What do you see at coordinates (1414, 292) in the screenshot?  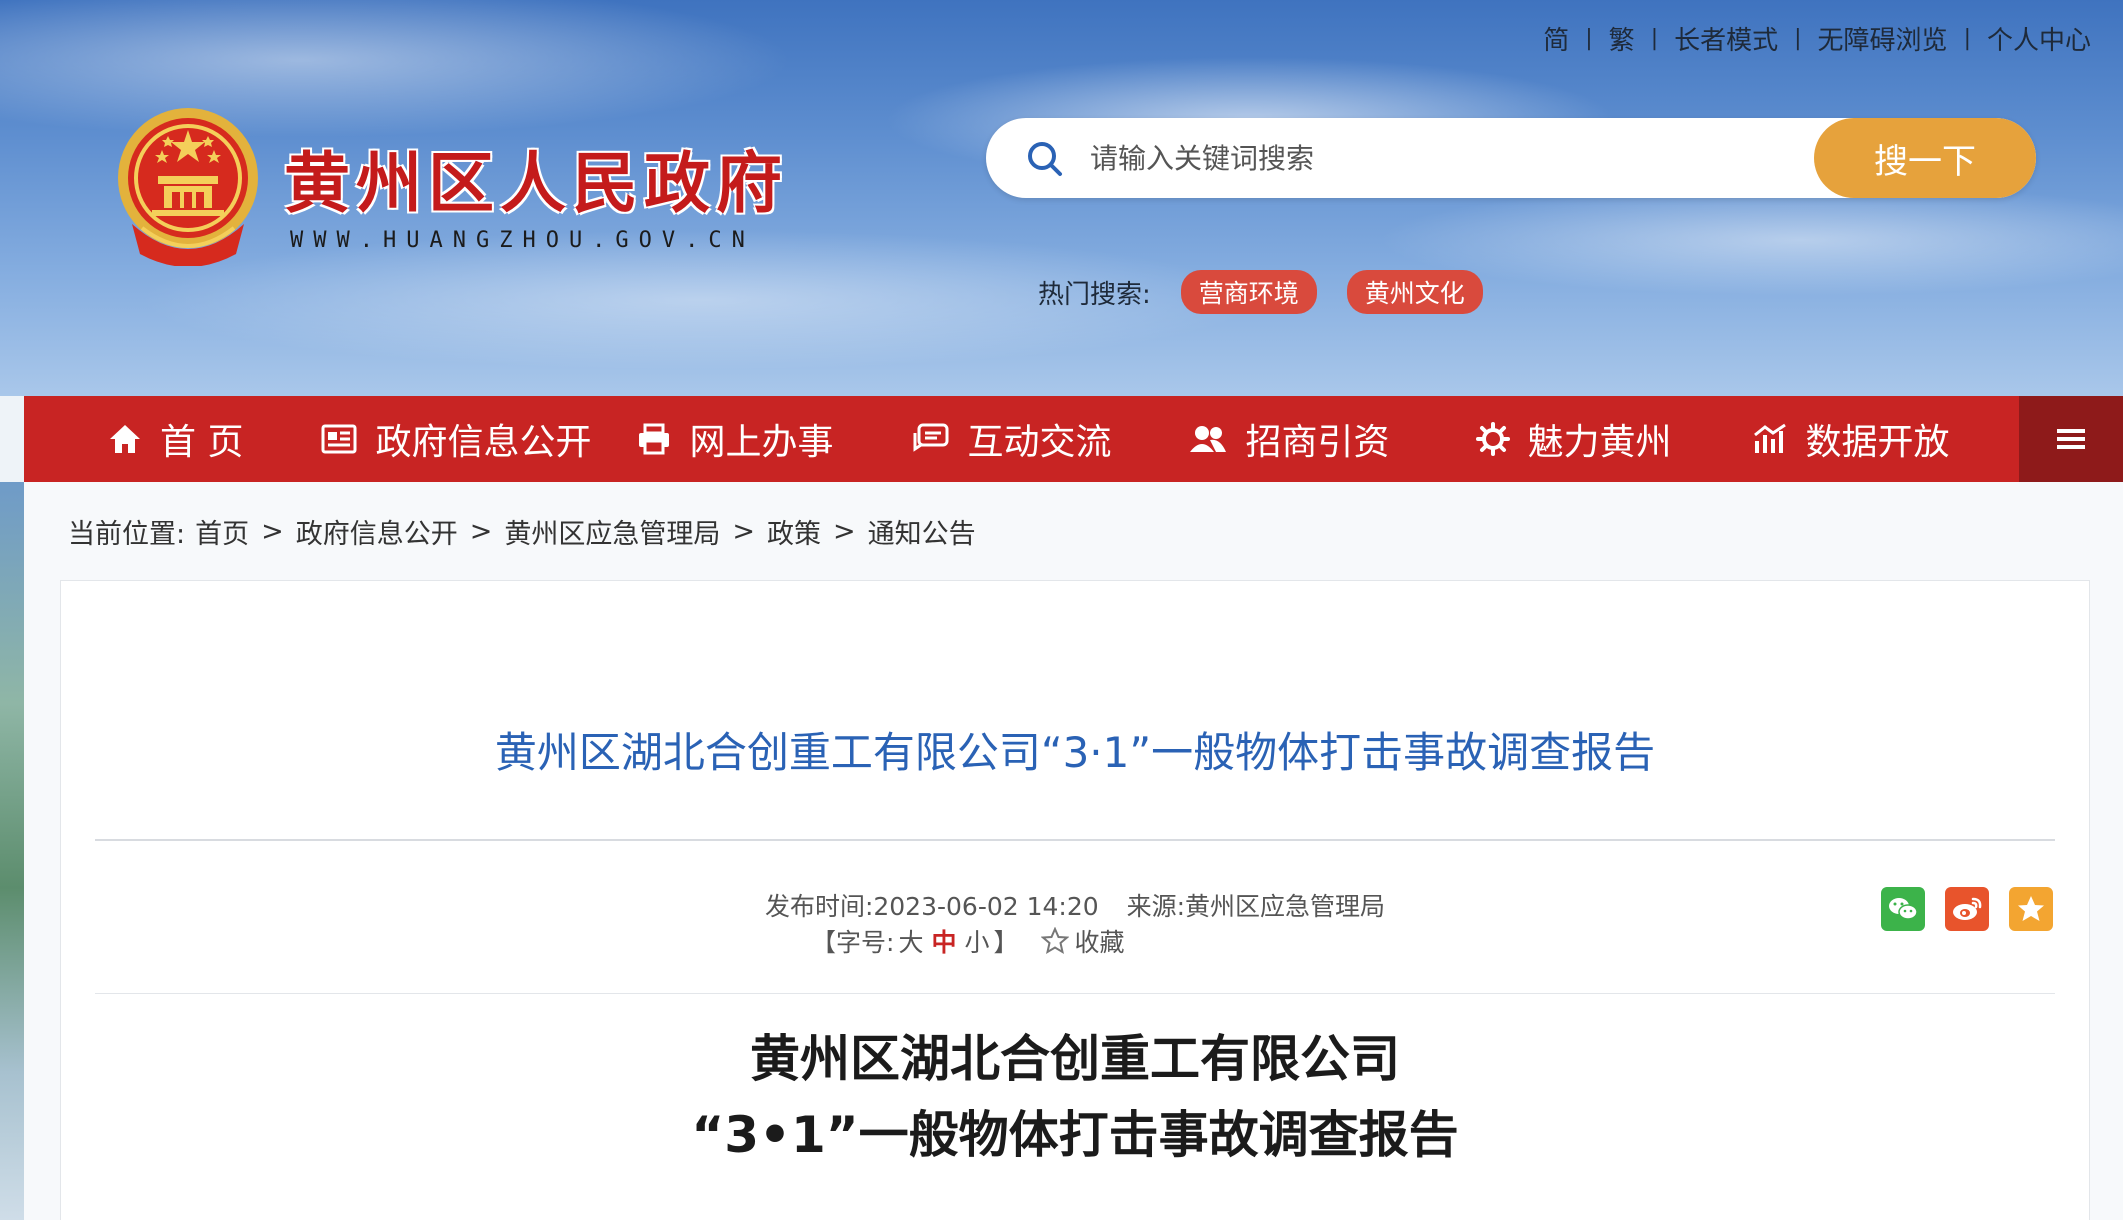 I see `hot-search-tag: 黄州文化` at bounding box center [1414, 292].